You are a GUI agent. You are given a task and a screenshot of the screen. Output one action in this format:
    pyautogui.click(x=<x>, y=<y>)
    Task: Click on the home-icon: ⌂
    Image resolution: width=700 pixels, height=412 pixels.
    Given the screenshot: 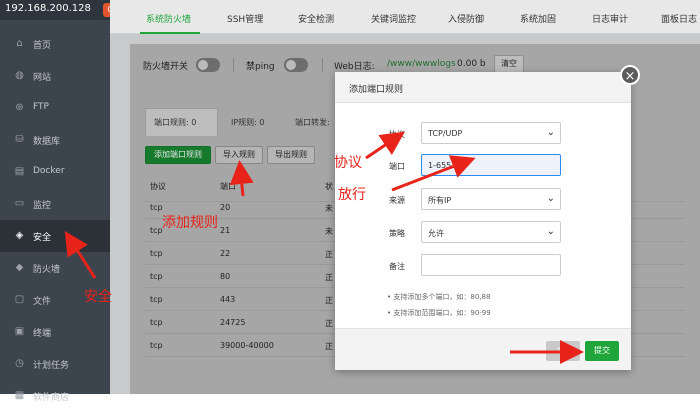 What is the action you would take?
    pyautogui.click(x=19, y=43)
    